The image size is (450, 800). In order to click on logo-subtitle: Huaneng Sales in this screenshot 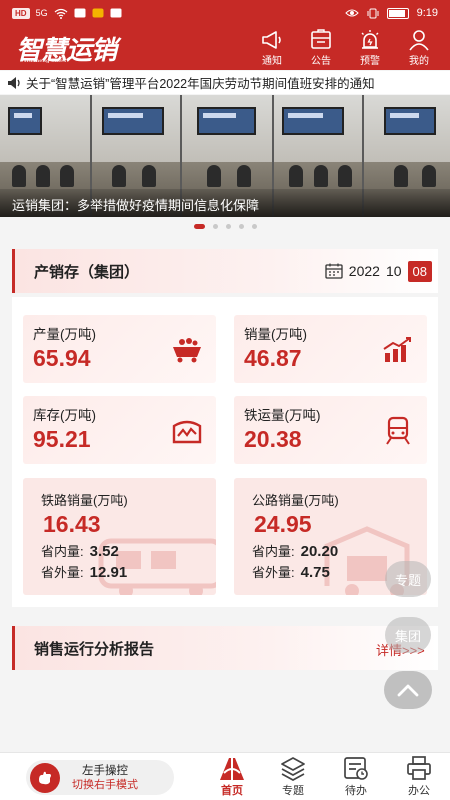, I will do `click(45, 60)`.